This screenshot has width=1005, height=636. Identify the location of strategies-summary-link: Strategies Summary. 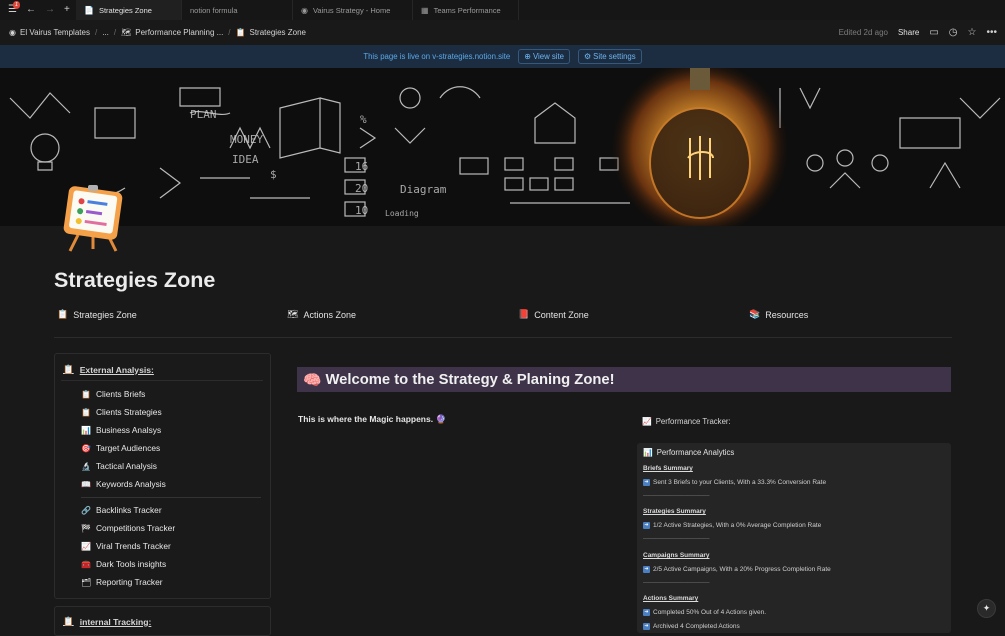
(674, 511).